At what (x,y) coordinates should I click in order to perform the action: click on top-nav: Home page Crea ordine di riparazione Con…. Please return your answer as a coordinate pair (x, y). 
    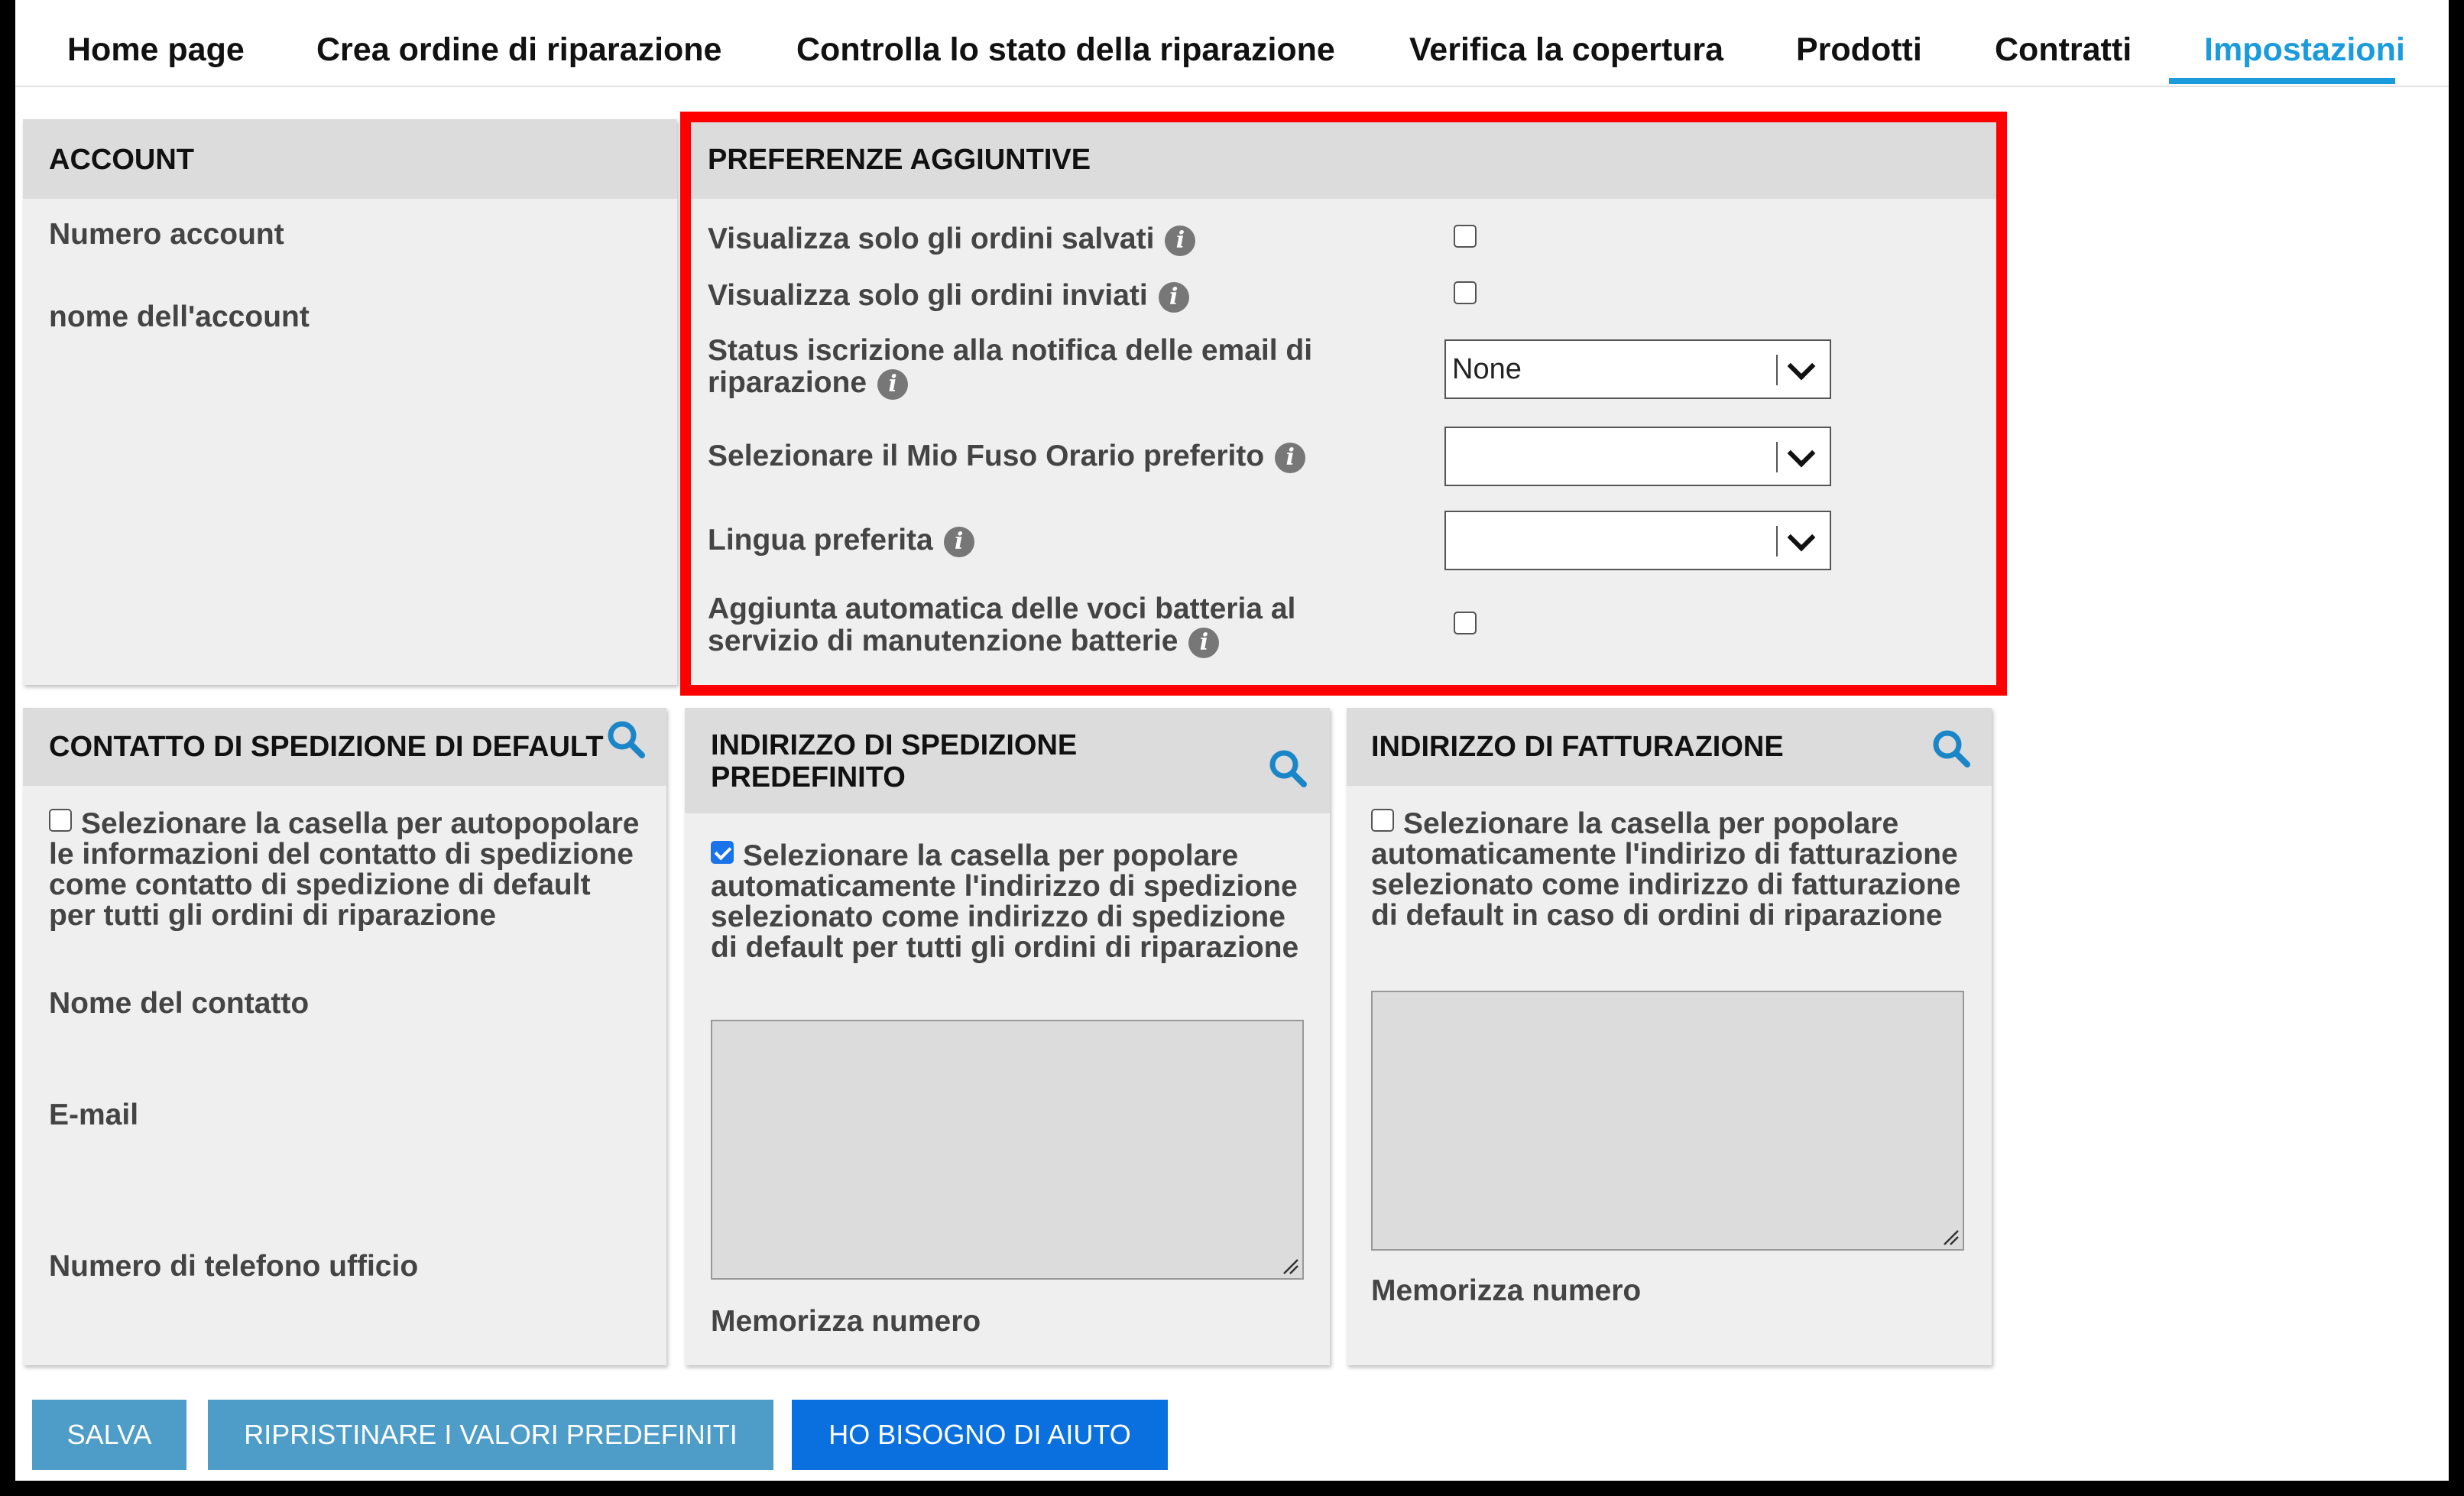
    Looking at the image, I should click on (1232, 43).